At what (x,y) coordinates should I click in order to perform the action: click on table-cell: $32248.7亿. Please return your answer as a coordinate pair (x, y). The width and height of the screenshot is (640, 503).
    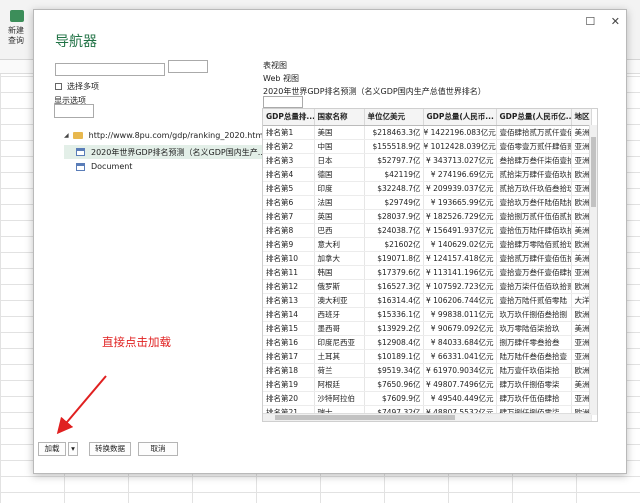
    Looking at the image, I should click on (394, 188).